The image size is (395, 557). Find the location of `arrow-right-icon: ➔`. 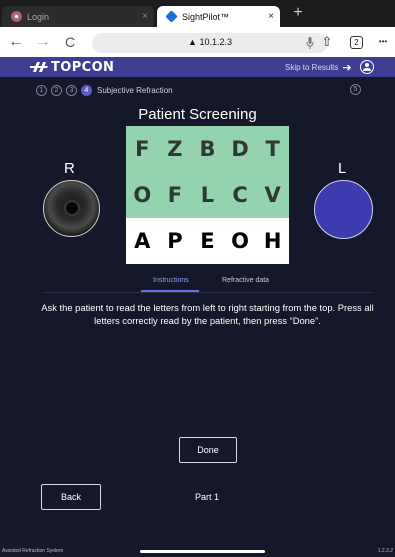

arrow-right-icon: ➔ is located at coordinates (347, 68).